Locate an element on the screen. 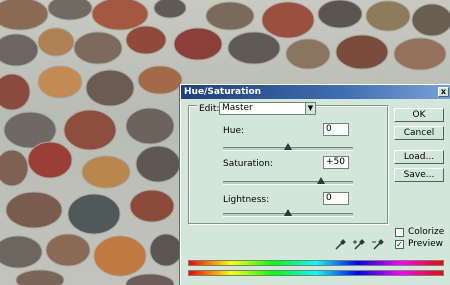 Image resolution: width=450 pixels, height=285 pixels. edit-label: Edit: is located at coordinates (209, 109).